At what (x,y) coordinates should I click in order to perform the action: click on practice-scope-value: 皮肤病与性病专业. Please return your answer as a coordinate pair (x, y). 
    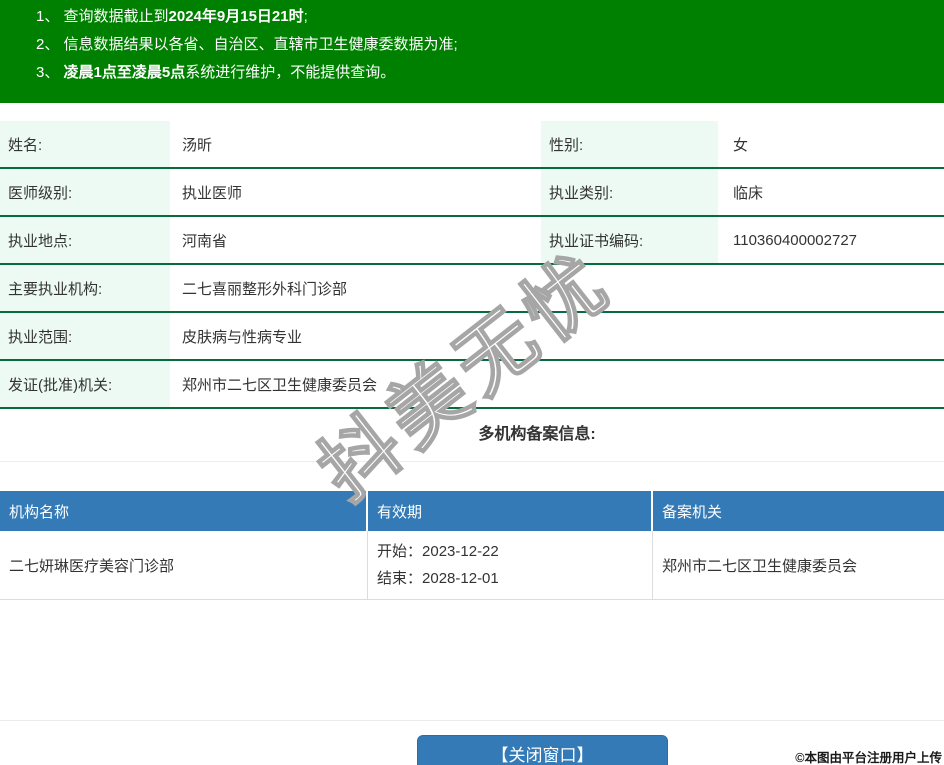
    Looking at the image, I should click on (242, 337).